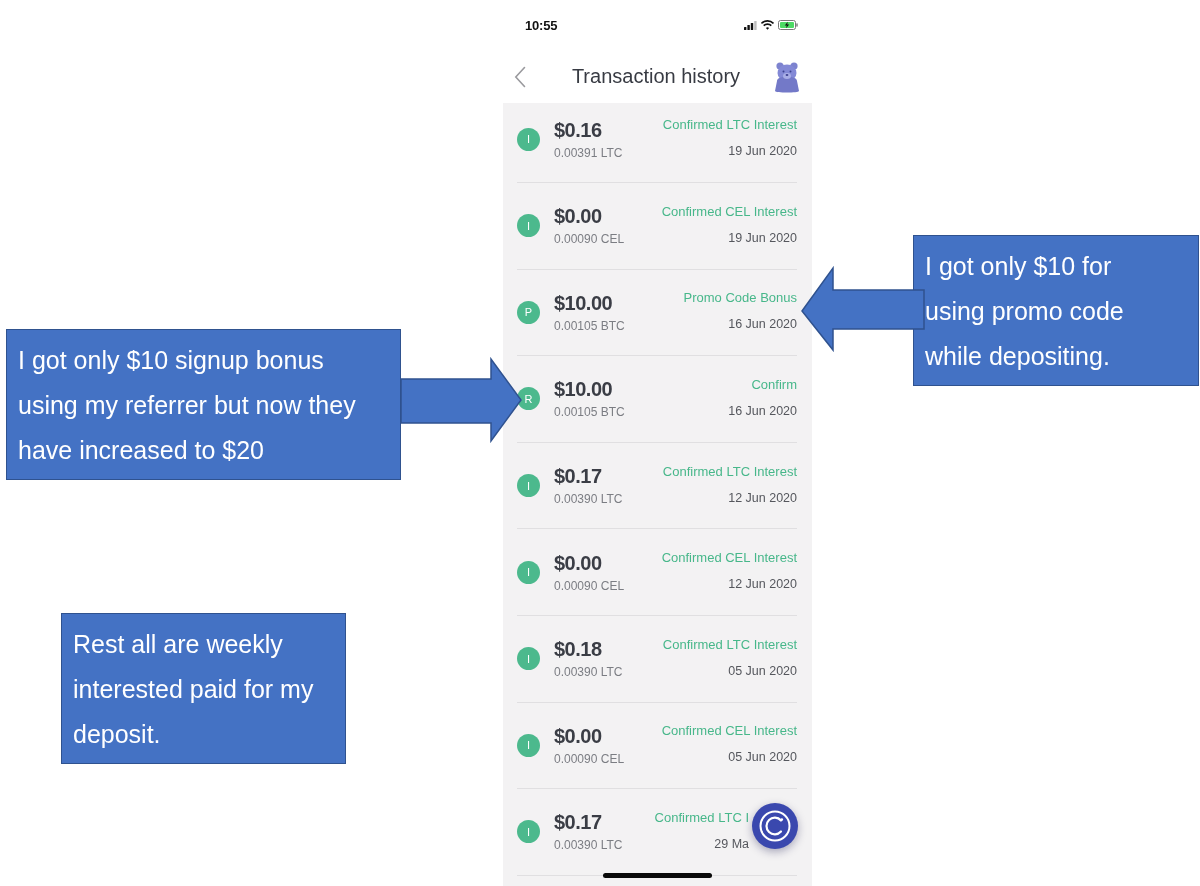 The height and width of the screenshot is (886, 1200). Describe the element at coordinates (541, 25) in the screenshot. I see `status-time: 10:55` at that location.